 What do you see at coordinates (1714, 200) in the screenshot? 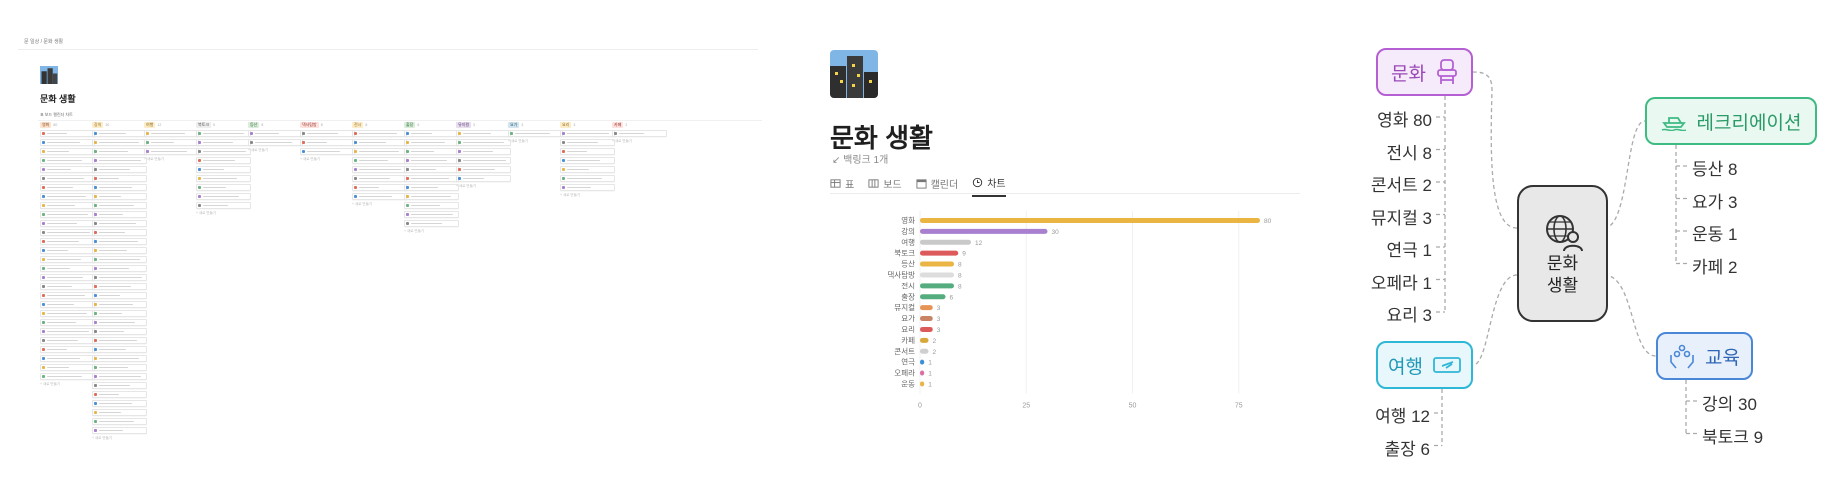
I see `leaf-node: 요가 3` at bounding box center [1714, 200].